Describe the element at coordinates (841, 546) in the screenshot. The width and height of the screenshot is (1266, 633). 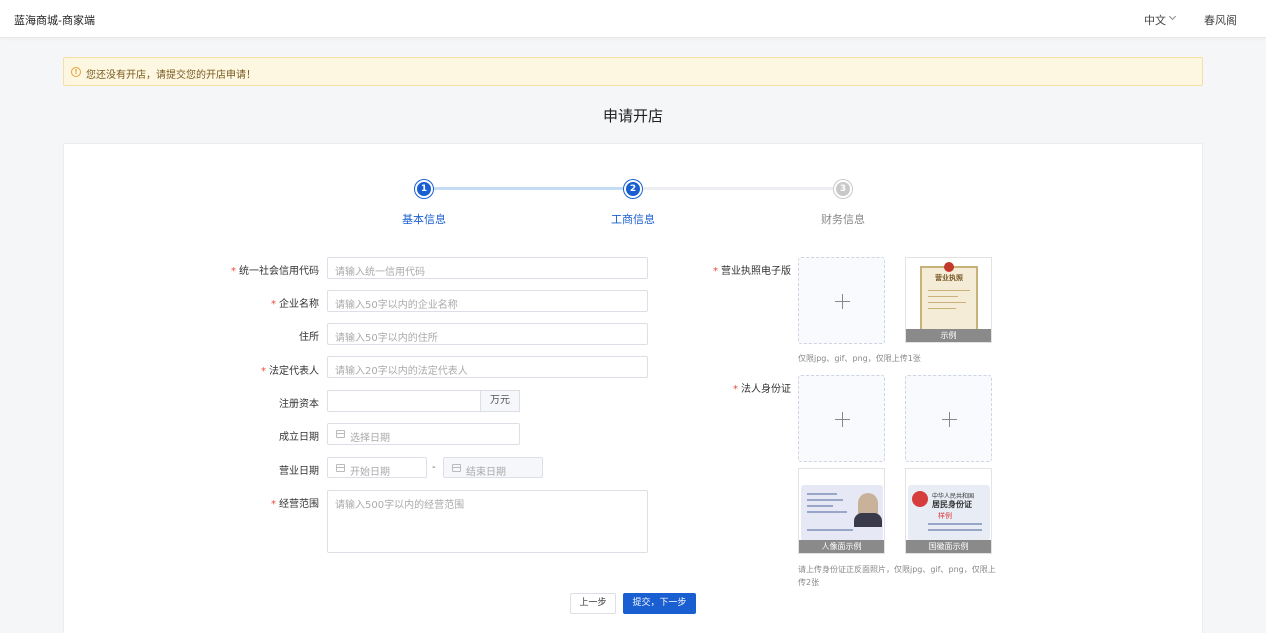
I see `id-front-caption: 人像面示例` at that location.